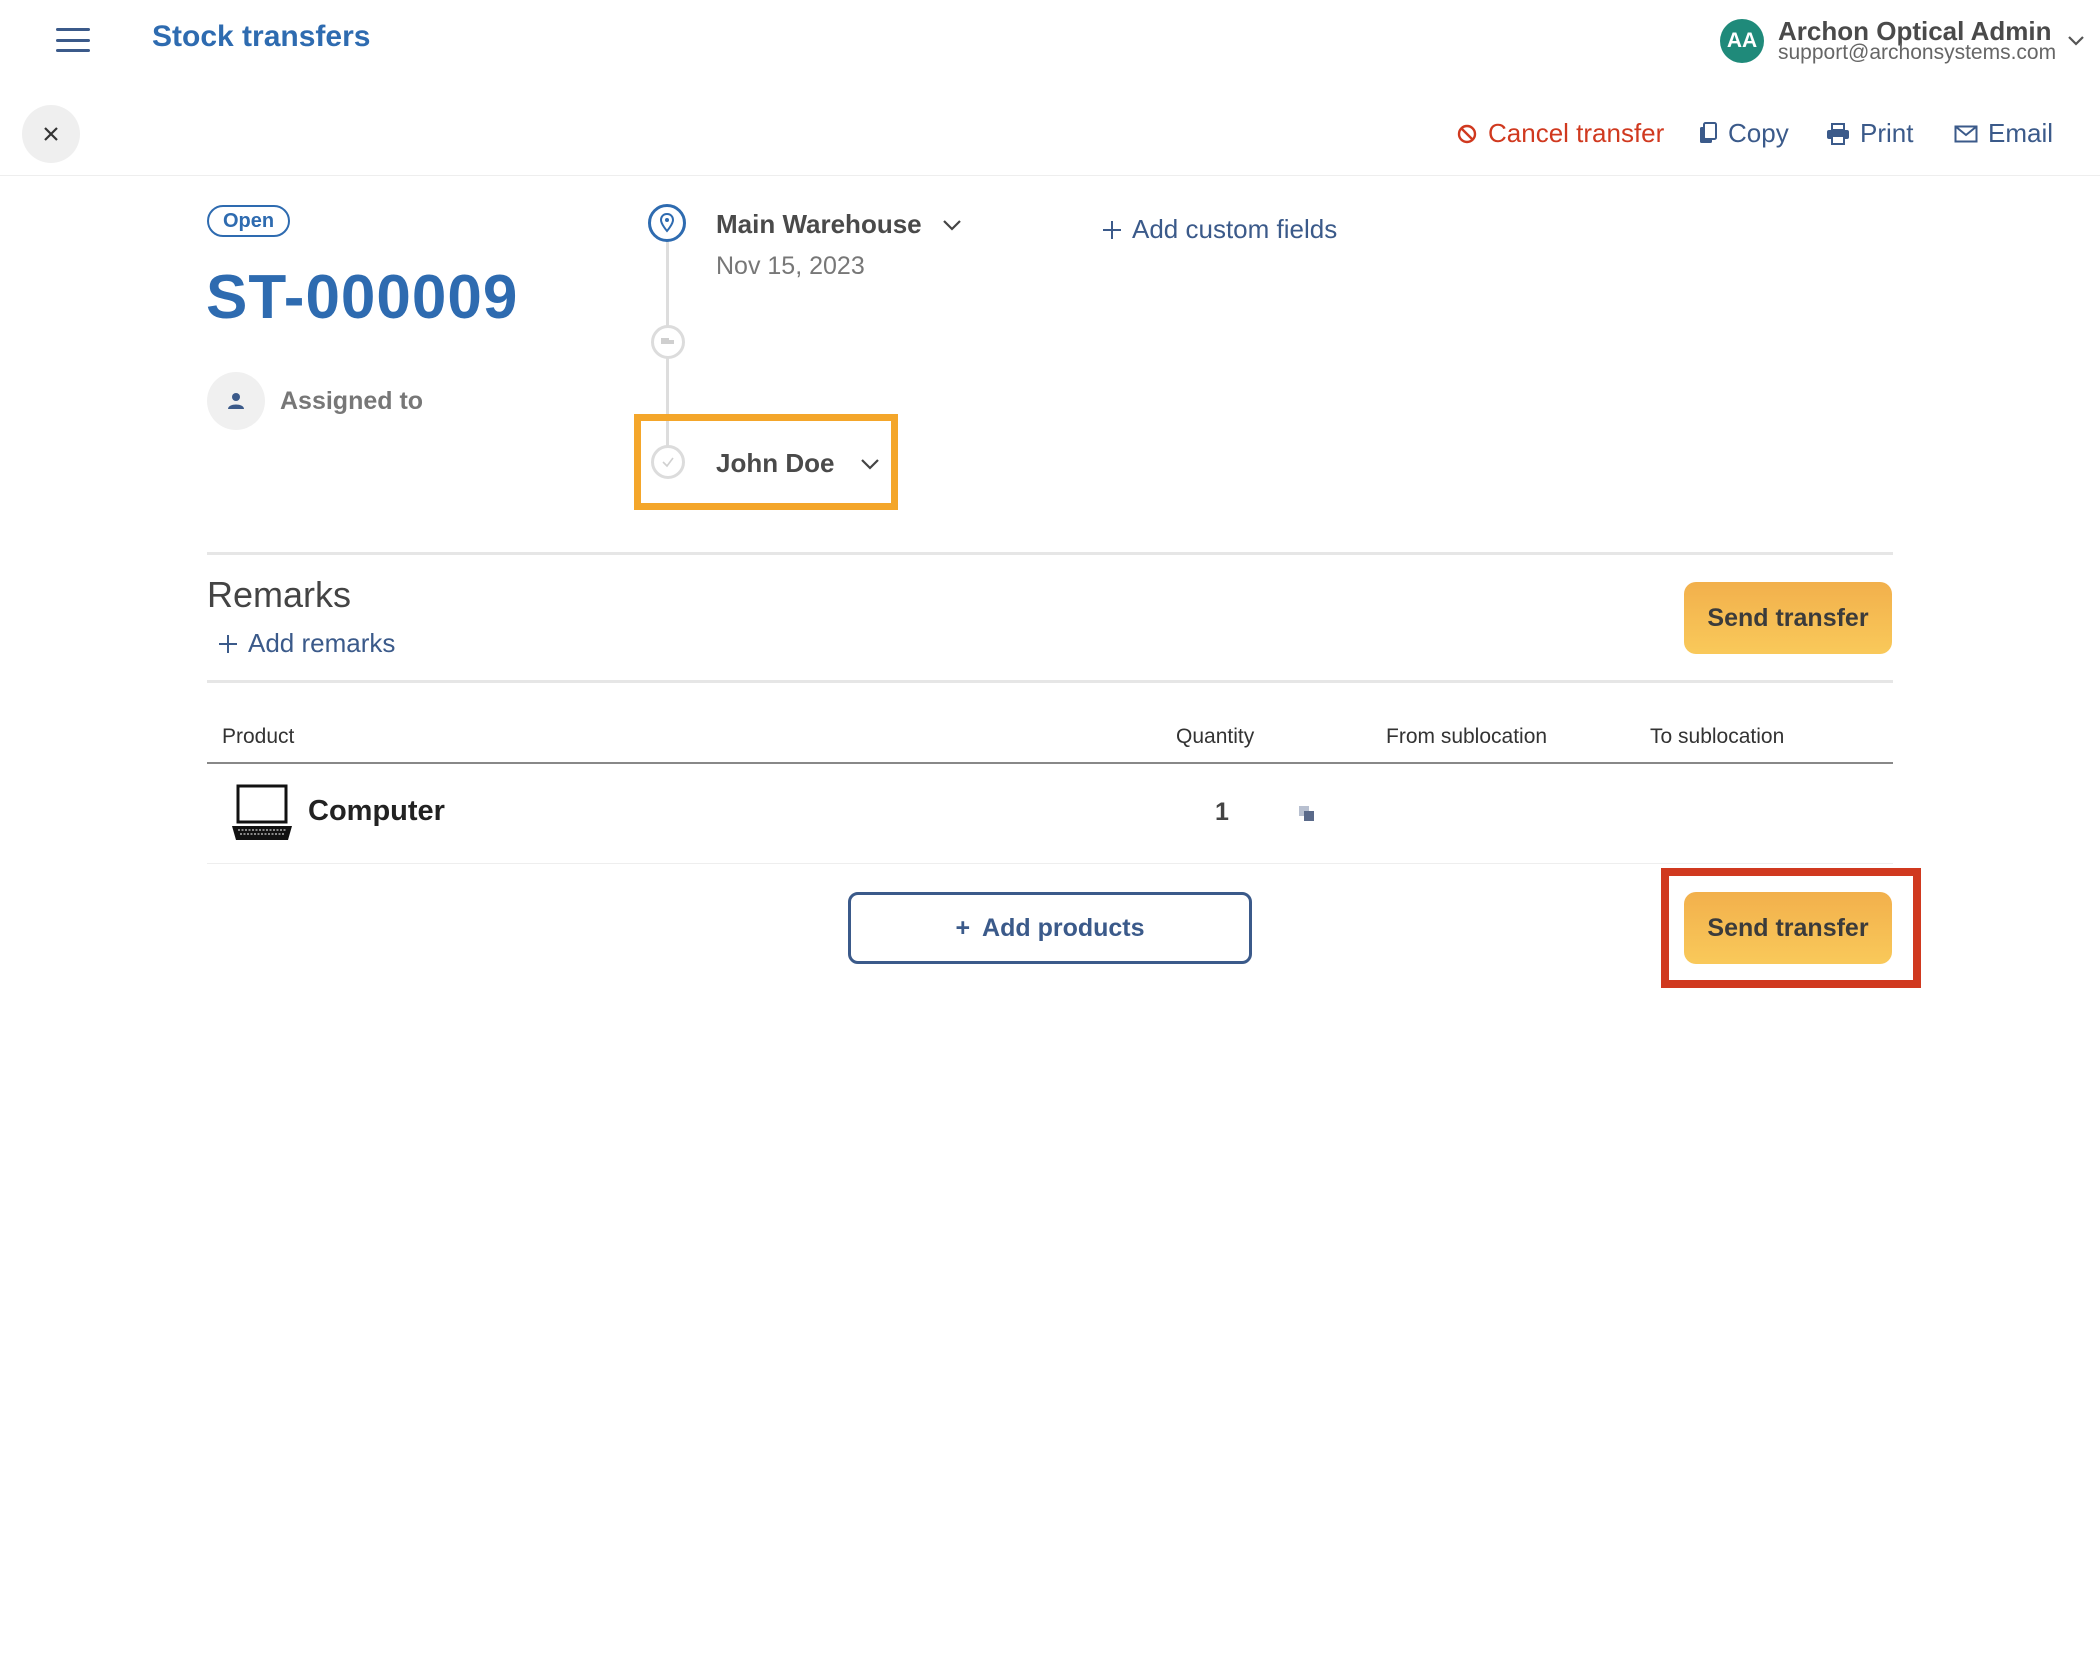 This screenshot has width=2100, height=1654. I want to click on column-header-product: Product, so click(258, 736).